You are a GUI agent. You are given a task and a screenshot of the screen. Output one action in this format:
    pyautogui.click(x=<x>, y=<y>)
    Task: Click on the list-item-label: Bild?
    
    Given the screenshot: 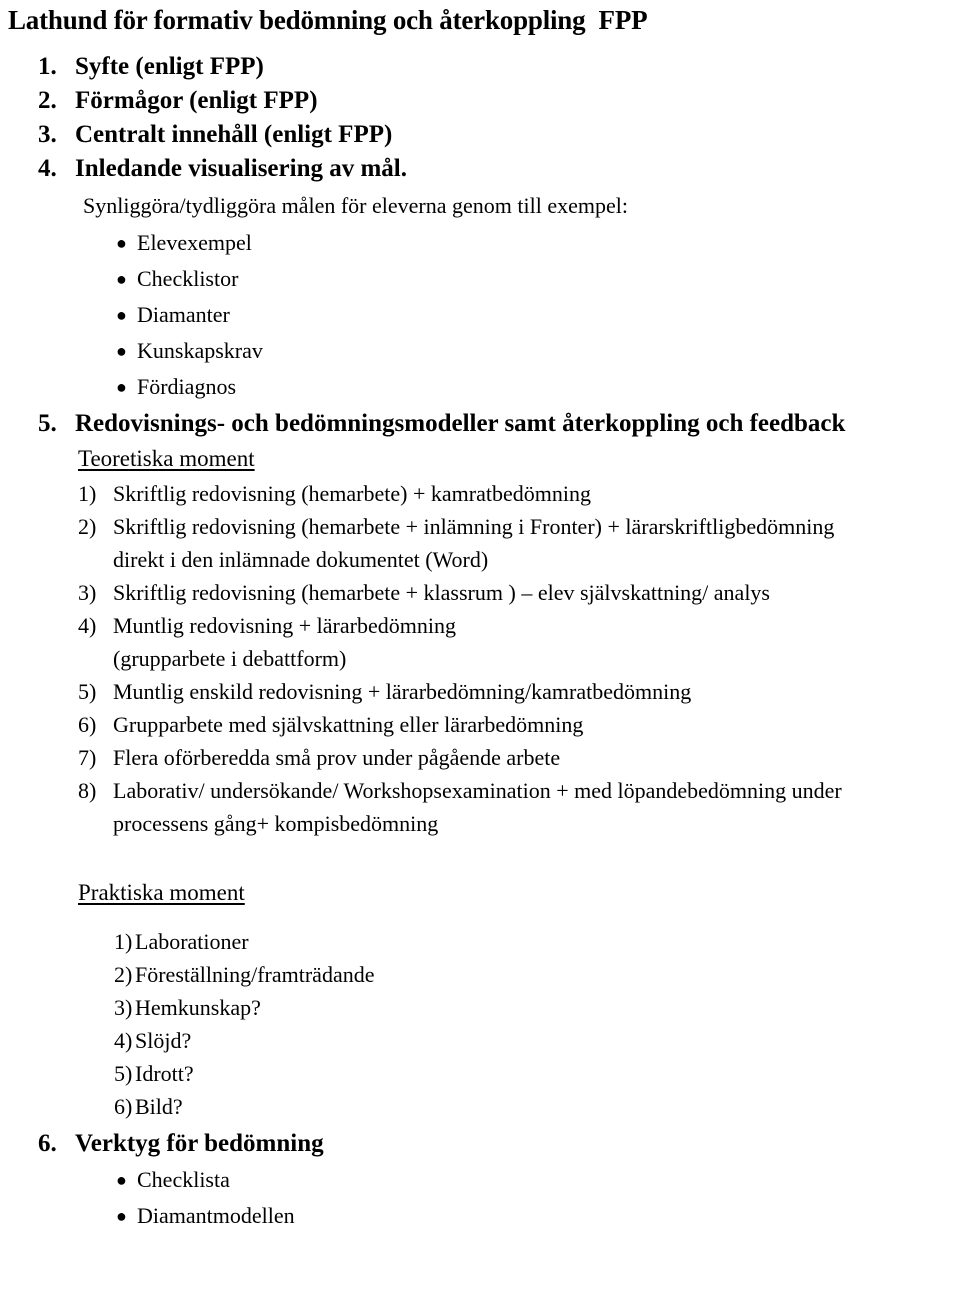 What is the action you would take?
    pyautogui.click(x=159, y=1106)
    